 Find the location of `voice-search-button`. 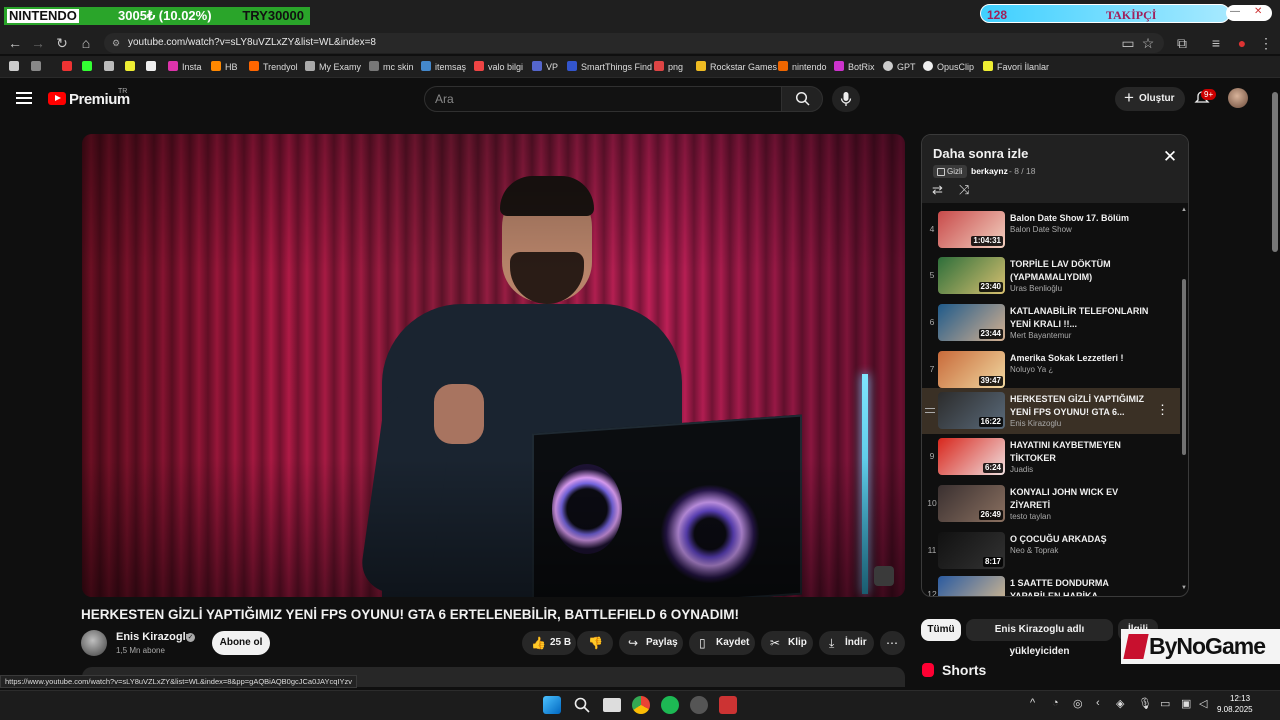

voice-search-button is located at coordinates (846, 99).